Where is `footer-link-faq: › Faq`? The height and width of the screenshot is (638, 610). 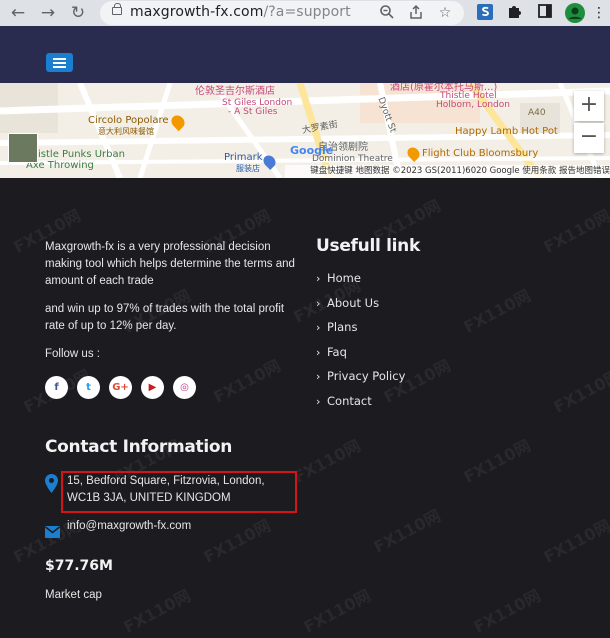
footer-link-faq: › Faq is located at coordinates (331, 352).